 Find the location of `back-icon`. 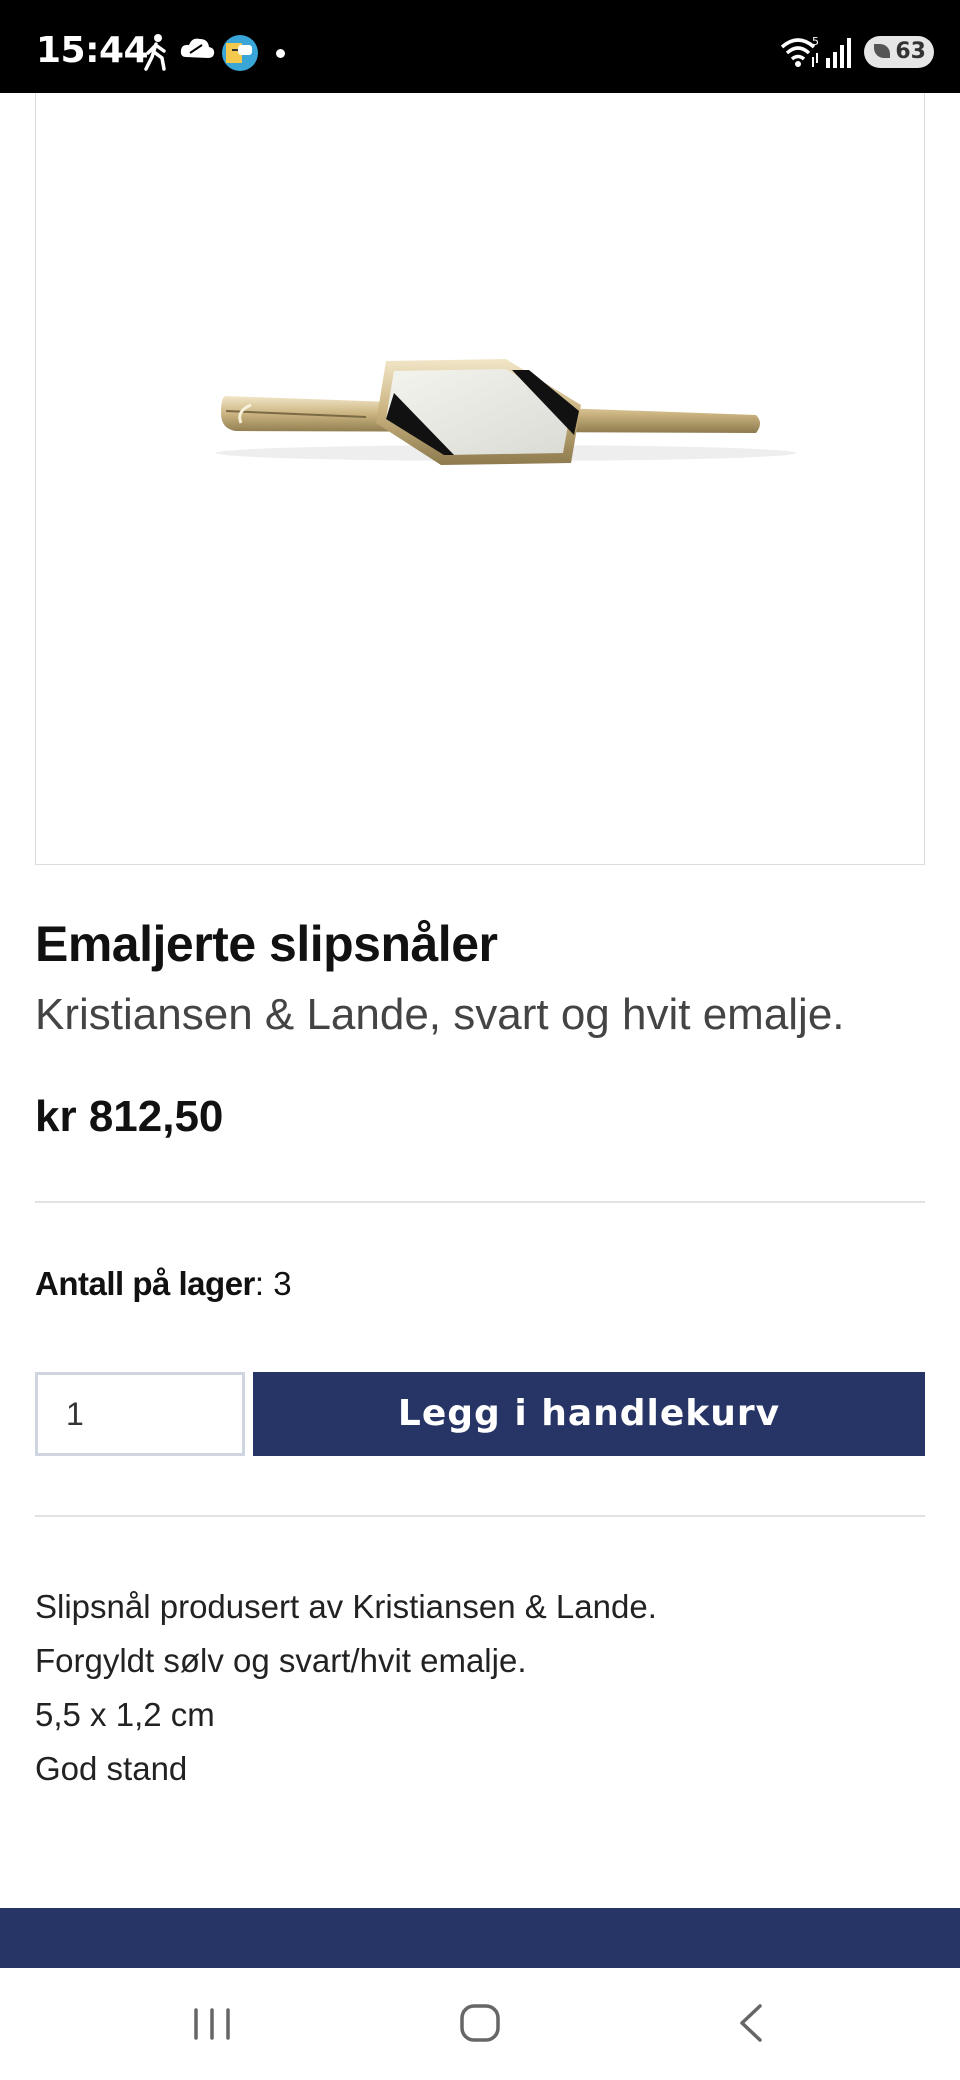

back-icon is located at coordinates (750, 2023).